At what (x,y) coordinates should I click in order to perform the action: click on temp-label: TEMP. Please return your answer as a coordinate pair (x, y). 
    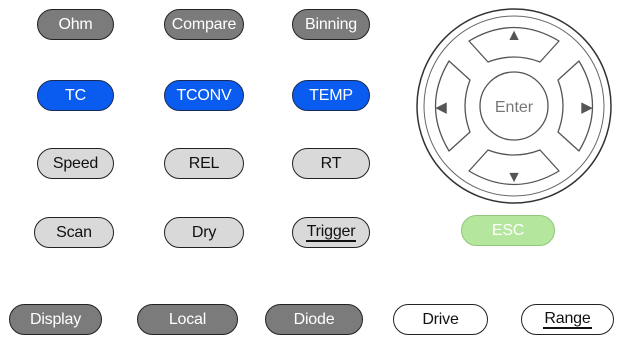
    Looking at the image, I should click on (331, 95).